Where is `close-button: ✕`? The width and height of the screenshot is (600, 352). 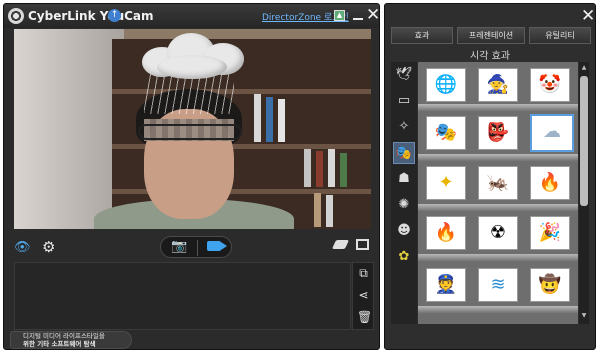
close-button: ✕ is located at coordinates (372, 15).